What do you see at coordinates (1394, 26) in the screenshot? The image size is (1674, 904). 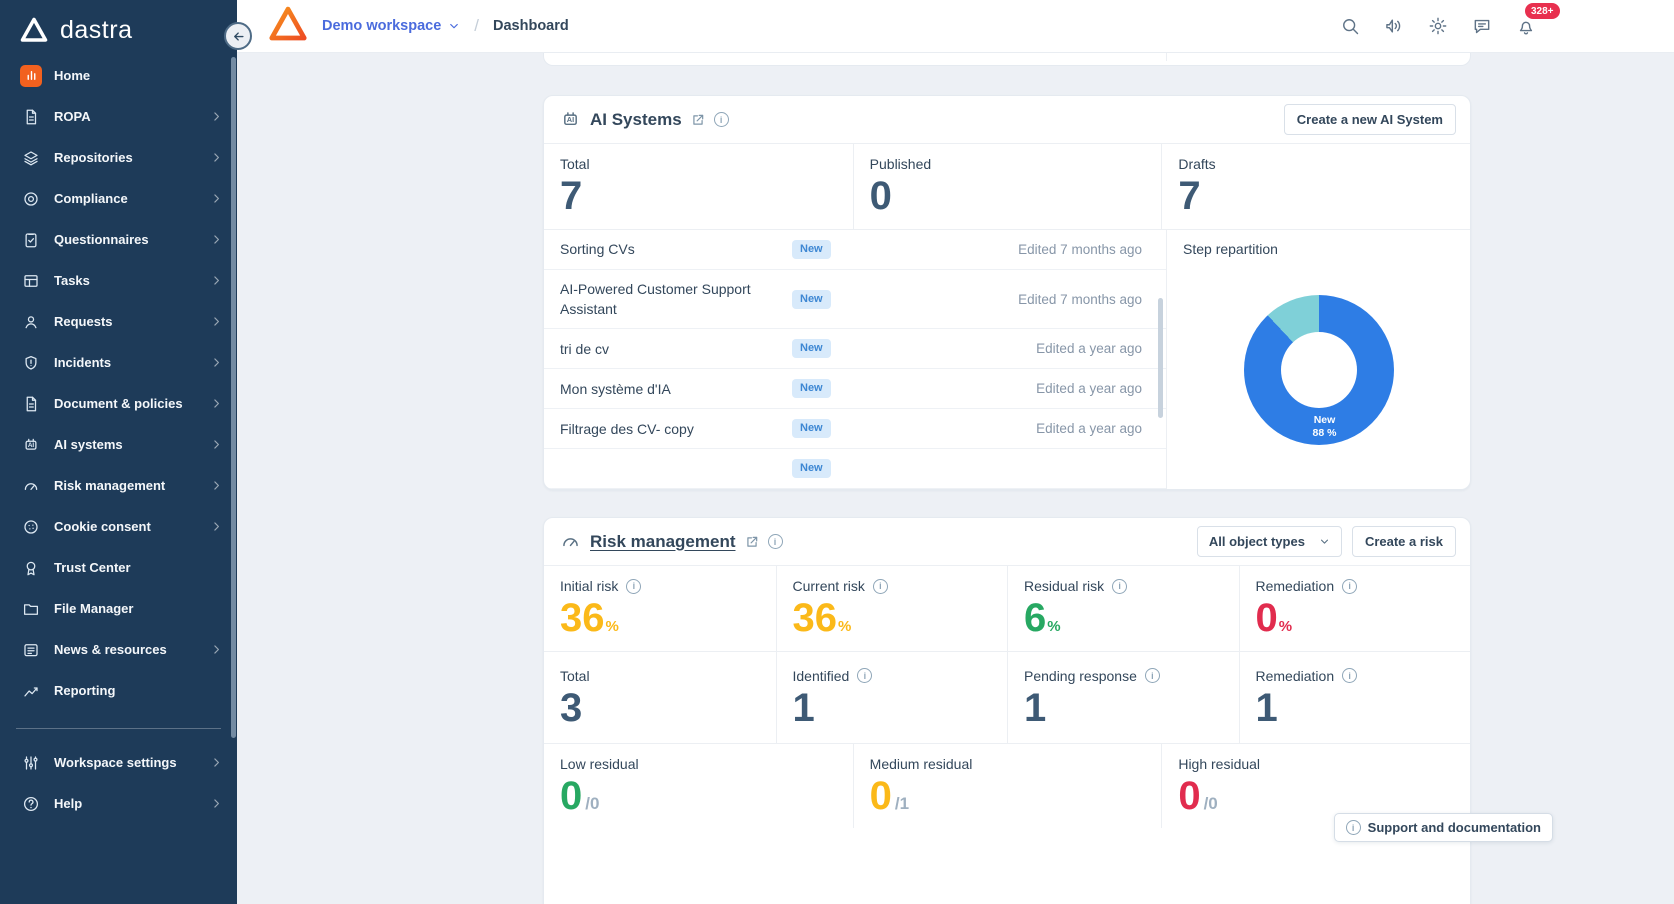 I see `announcements-button` at bounding box center [1394, 26].